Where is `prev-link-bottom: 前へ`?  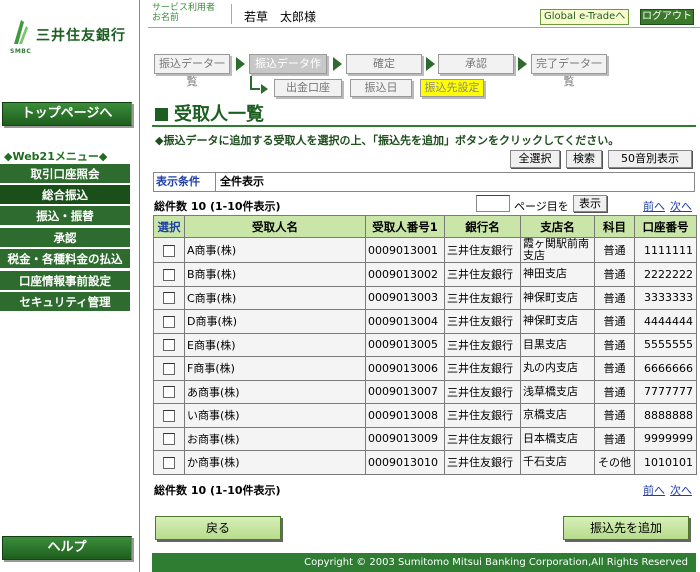
prev-link-bottom: 前へ is located at coordinates (654, 490).